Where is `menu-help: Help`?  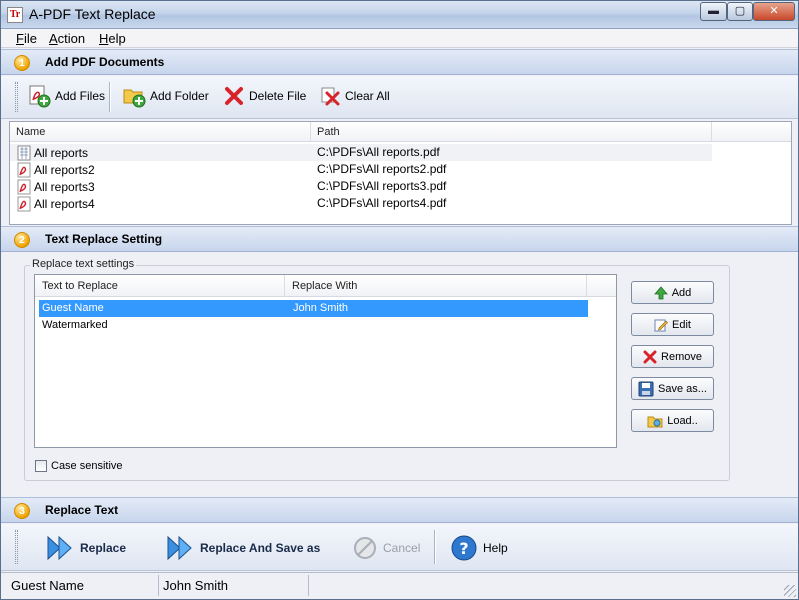 menu-help: Help is located at coordinates (112, 38).